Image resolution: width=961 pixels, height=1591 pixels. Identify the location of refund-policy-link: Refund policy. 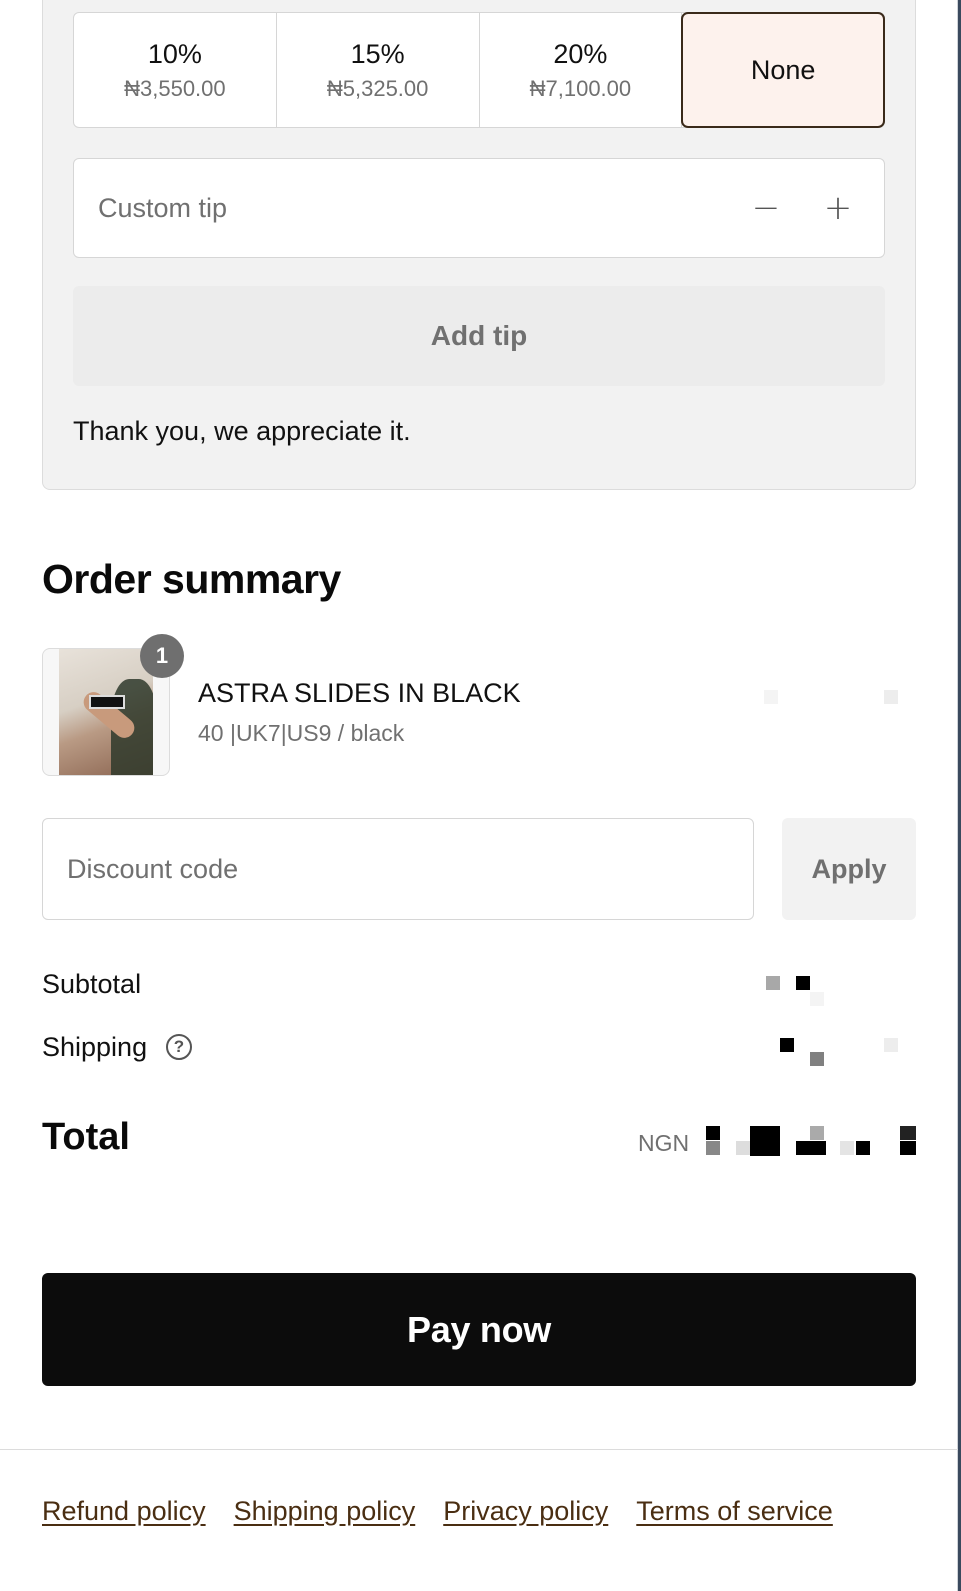
(124, 1511).